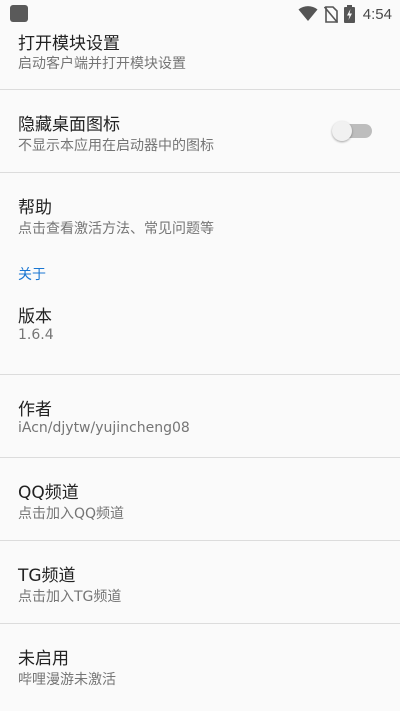 Image resolution: width=400 pixels, height=711 pixels. Describe the element at coordinates (200, 13) in the screenshot. I see `status-bar: 4:54` at that location.